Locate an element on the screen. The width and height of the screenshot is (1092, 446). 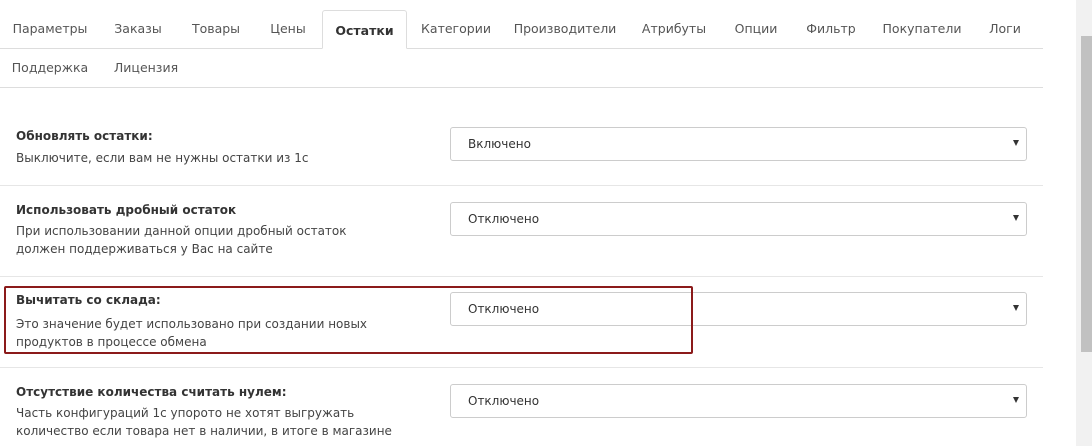
tab-parameters: Параметры is located at coordinates (50, 29).